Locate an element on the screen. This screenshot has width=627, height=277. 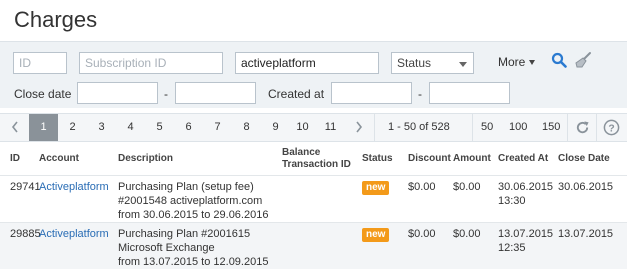
column-header-amount: Amount is located at coordinates (472, 159).